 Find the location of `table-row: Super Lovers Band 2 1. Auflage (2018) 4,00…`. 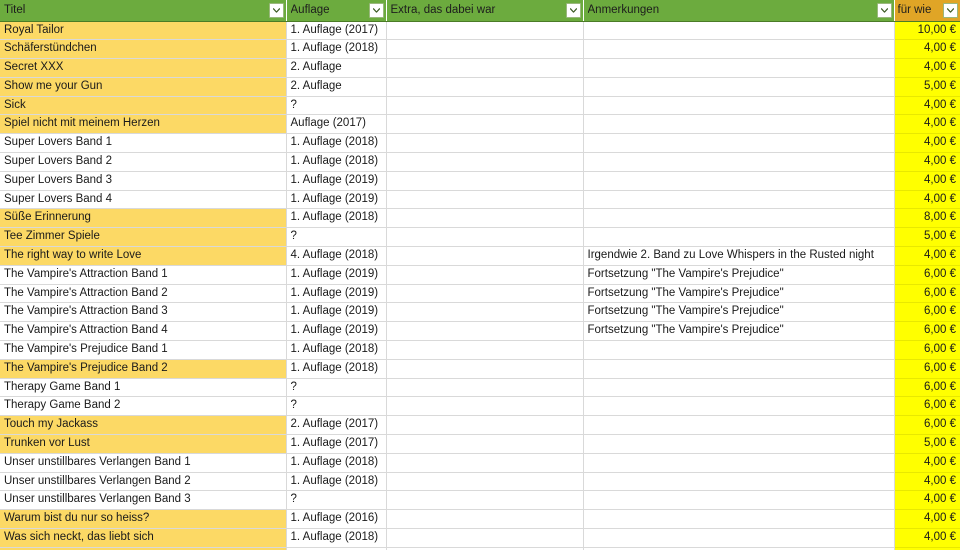

table-row: Super Lovers Band 2 1. Auflage (2018) 4,00… is located at coordinates (480, 162).